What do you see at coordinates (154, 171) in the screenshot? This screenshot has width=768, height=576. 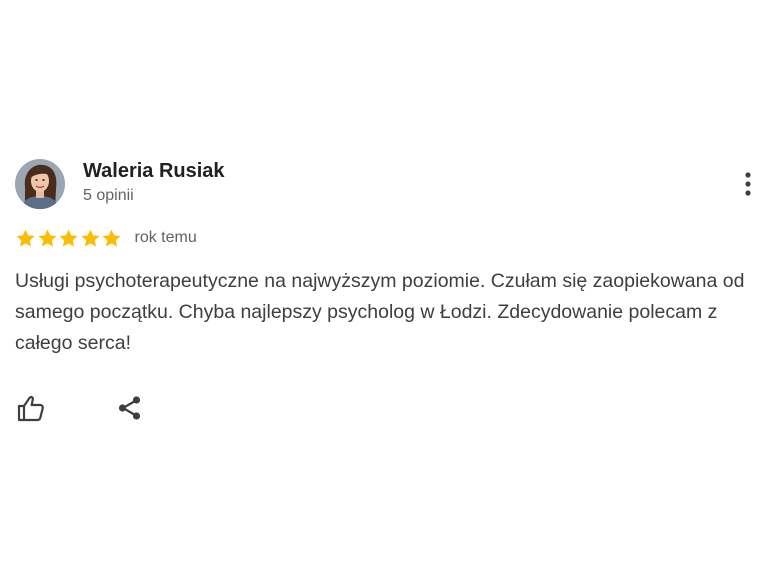 I see `author-name: Waleria Rusiak` at bounding box center [154, 171].